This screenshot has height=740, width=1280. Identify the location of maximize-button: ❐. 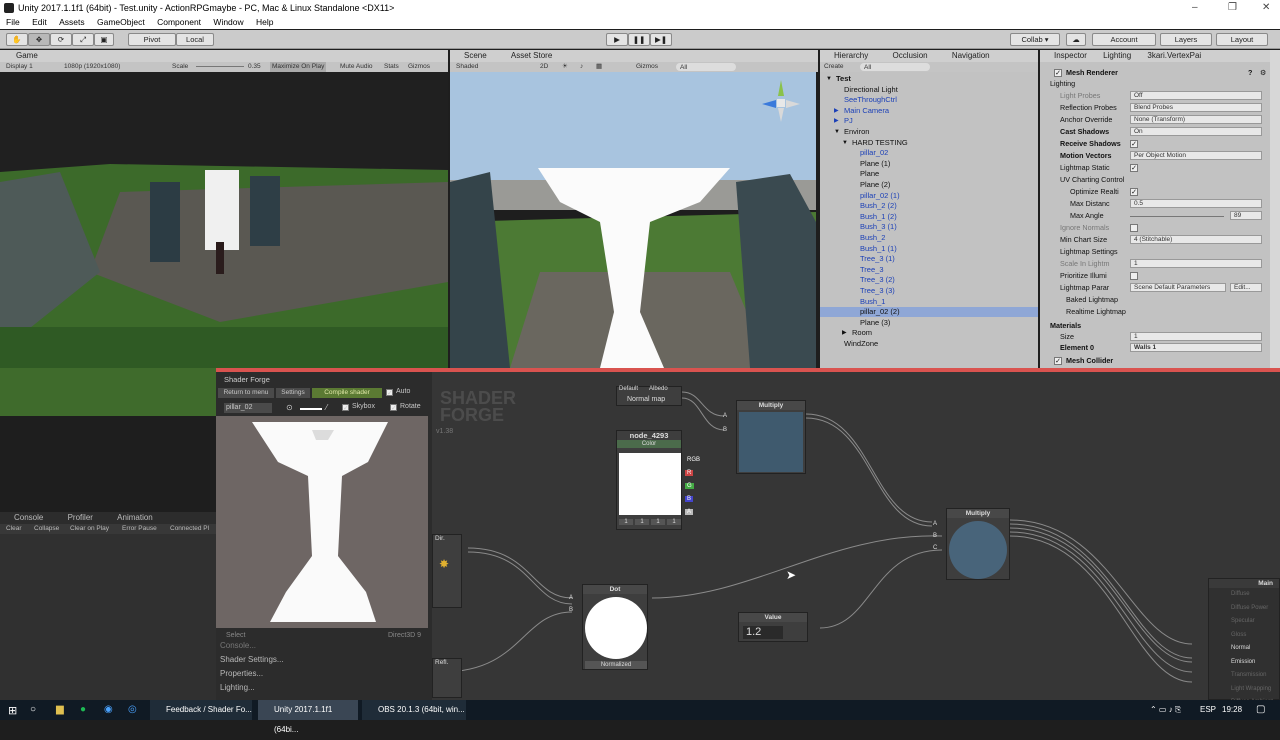
(1232, 8).